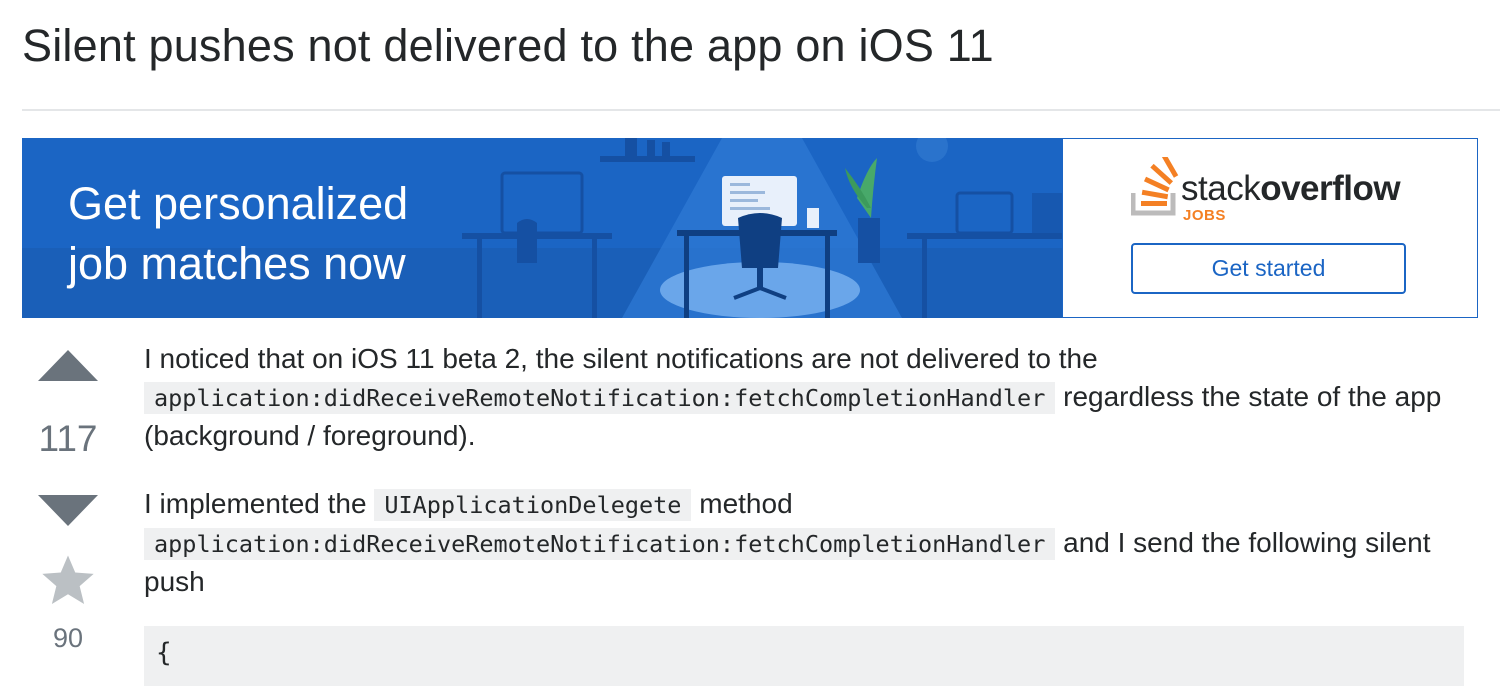  I want to click on ad-cta-panel: stackoverflow JOBS Get started, so click(1270, 228).